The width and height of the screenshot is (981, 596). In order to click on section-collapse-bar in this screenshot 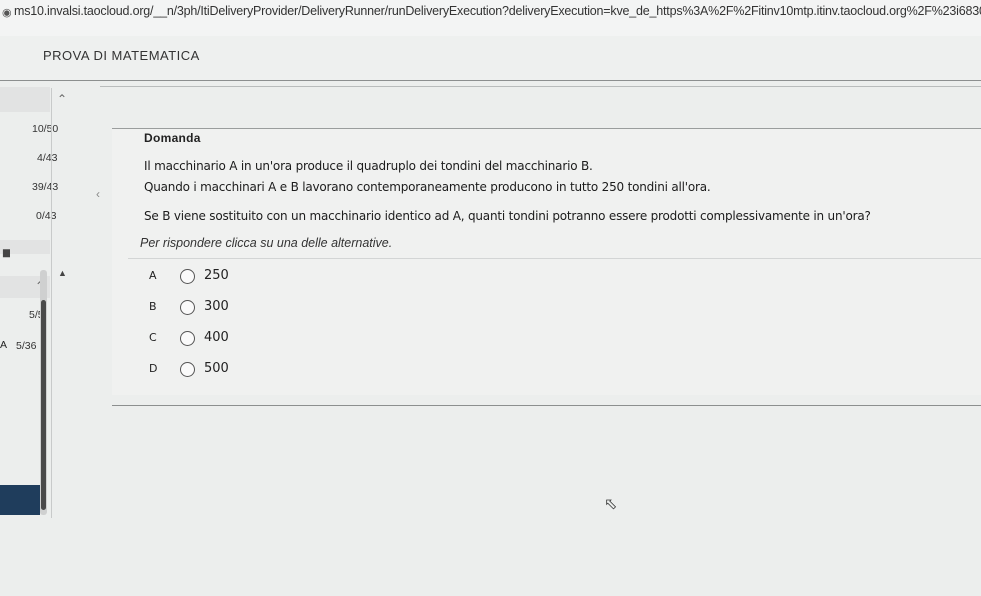, I will do `click(25, 99)`.